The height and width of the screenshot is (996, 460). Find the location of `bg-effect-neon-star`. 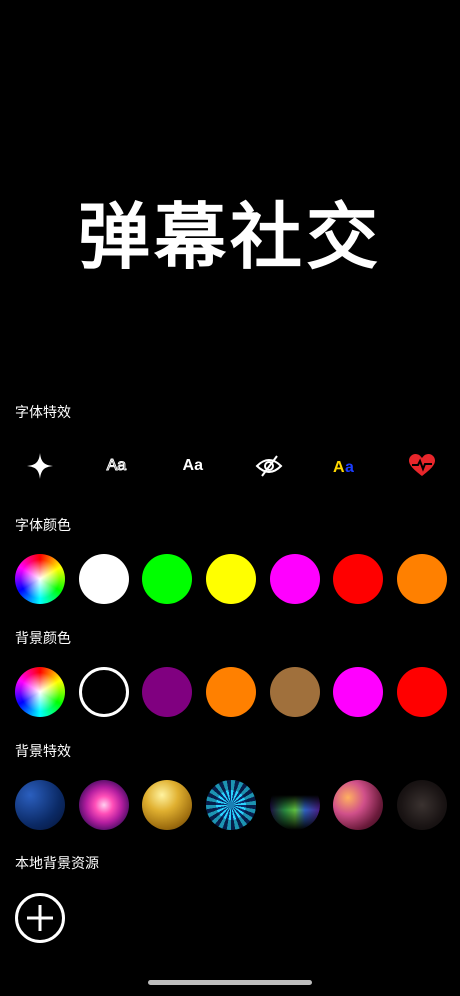

bg-effect-neon-star is located at coordinates (103, 805).